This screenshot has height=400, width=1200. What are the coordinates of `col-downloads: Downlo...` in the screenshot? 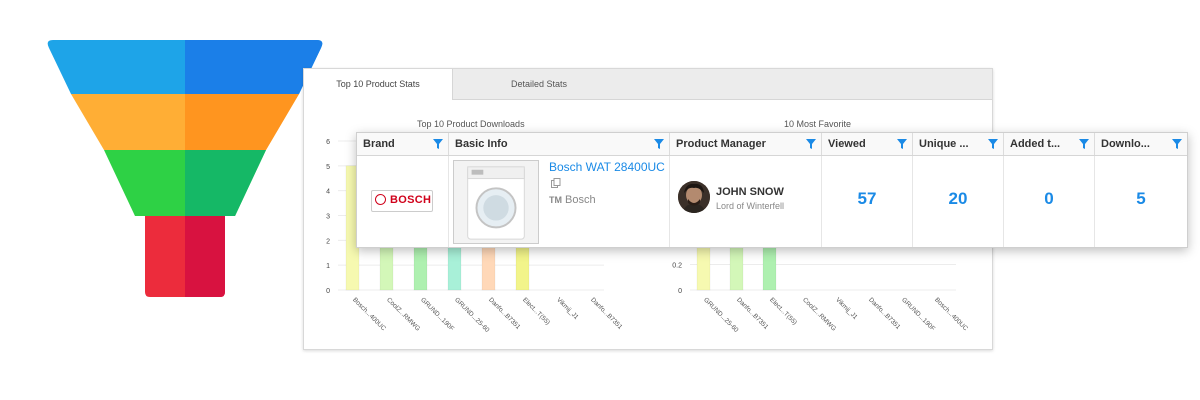 It's located at (1141, 144).